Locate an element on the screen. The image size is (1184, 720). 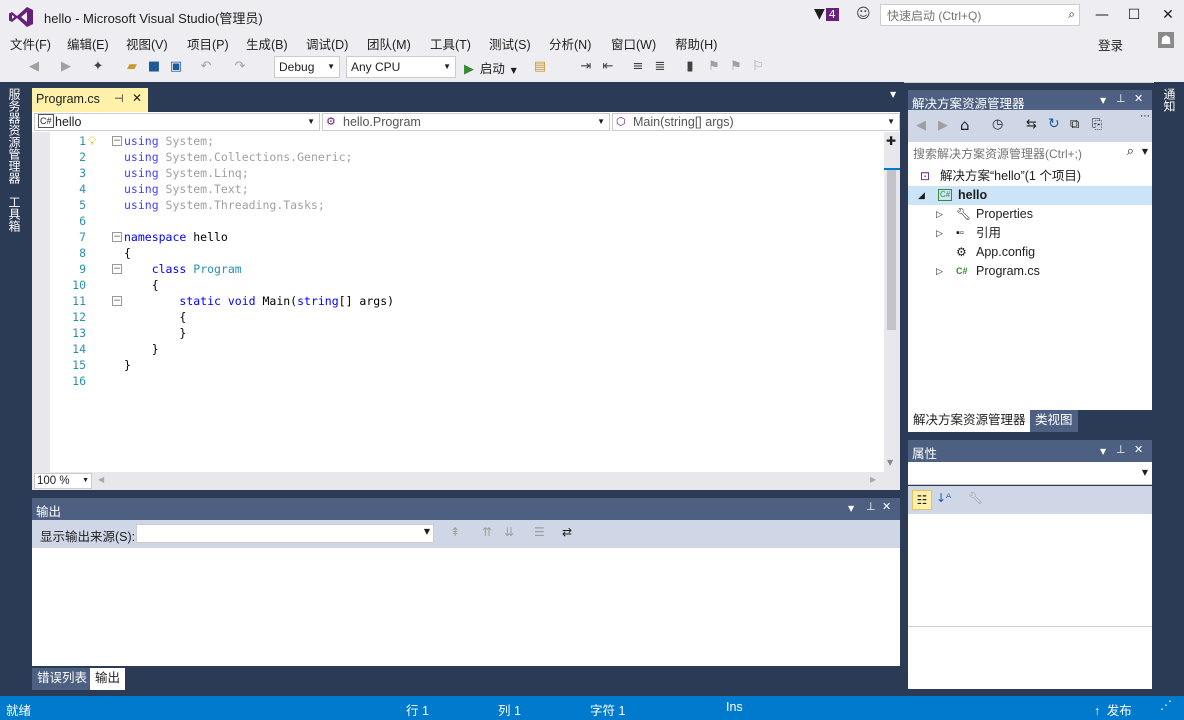
collapse-method-icon: − is located at coordinates (117, 301).